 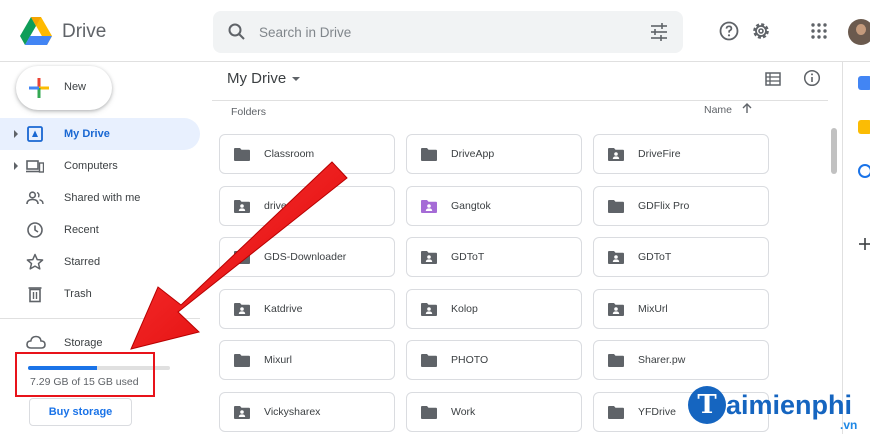 I want to click on folder-item: DriveApp, so click(x=494, y=154).